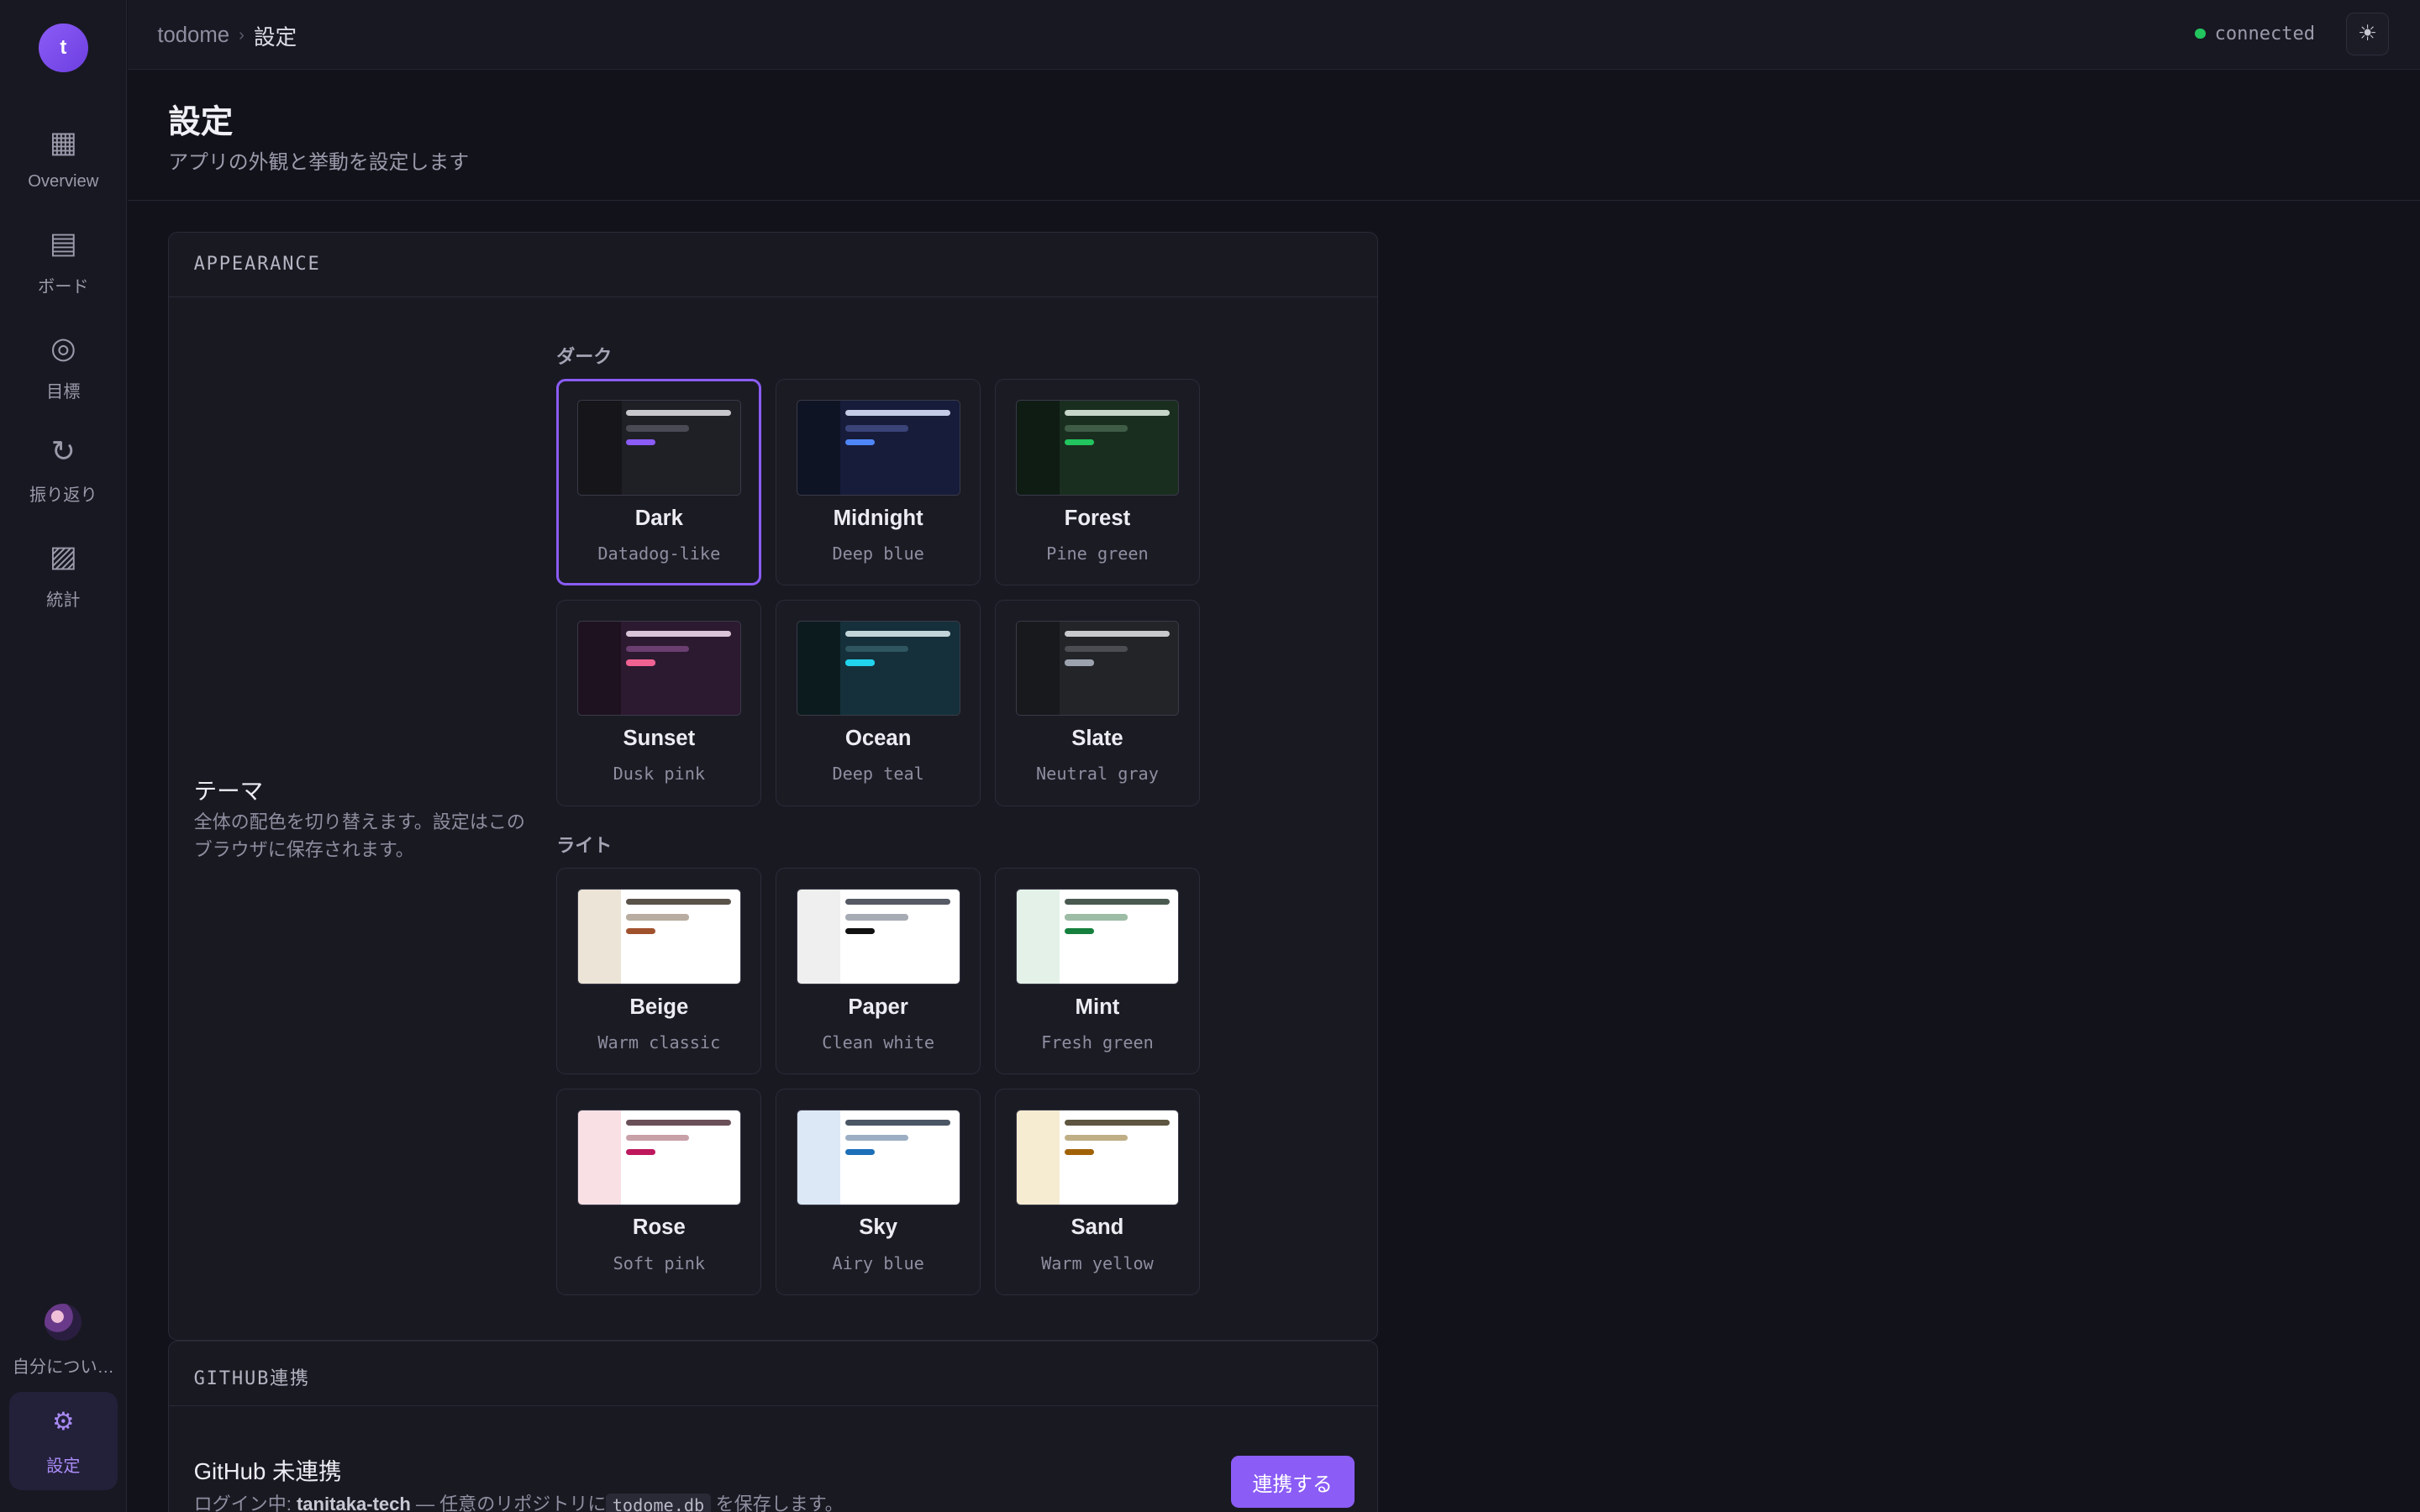 The height and width of the screenshot is (1512, 2420). Describe the element at coordinates (1097, 1262) in the screenshot. I see `theme-description: Warm yellow` at that location.